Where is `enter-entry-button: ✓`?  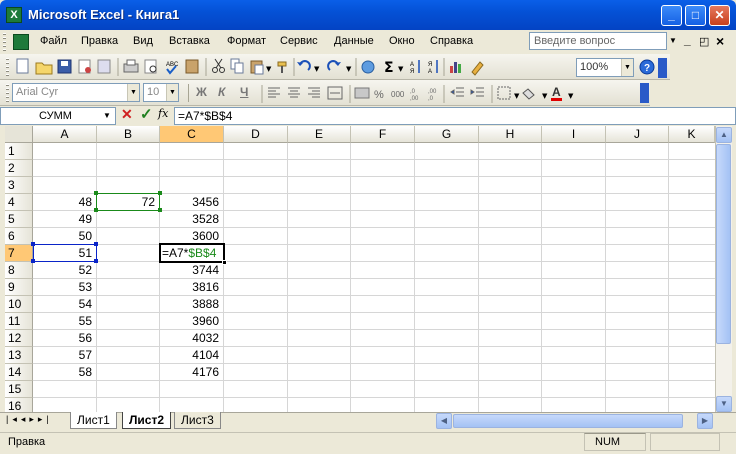
enter-entry-button: ✓ is located at coordinates (146, 114).